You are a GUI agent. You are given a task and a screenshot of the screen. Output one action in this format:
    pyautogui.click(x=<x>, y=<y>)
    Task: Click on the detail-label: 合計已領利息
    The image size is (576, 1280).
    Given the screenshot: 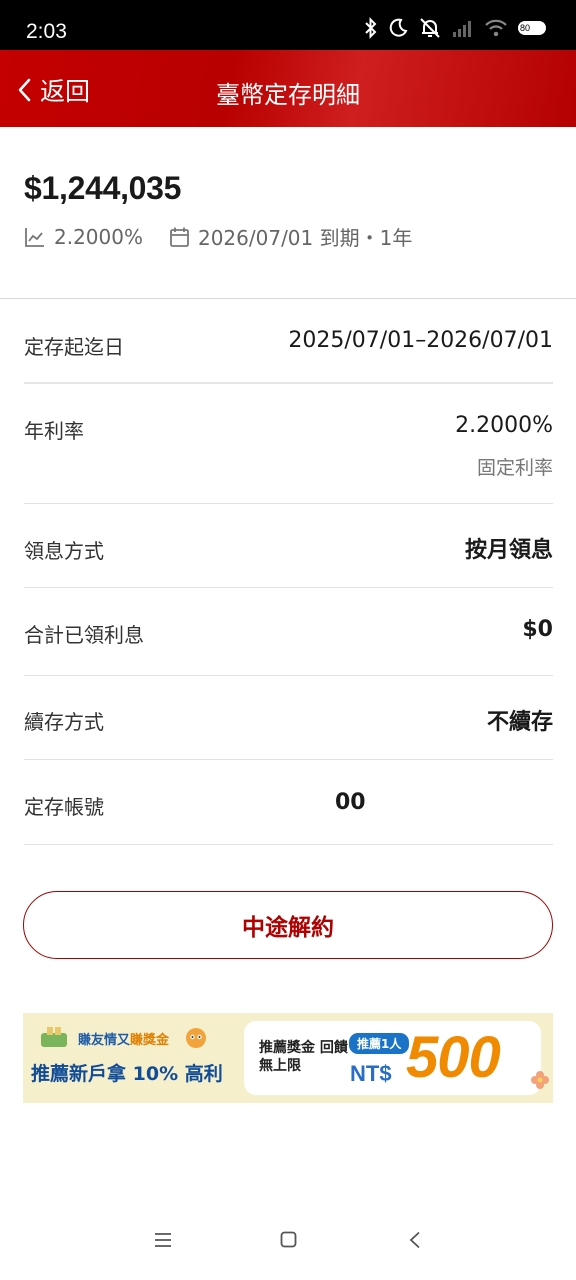 What is the action you would take?
    pyautogui.click(x=84, y=635)
    